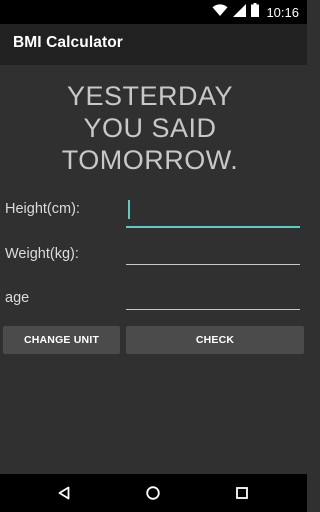  What do you see at coordinates (42, 254) in the screenshot?
I see `weight-label: Weight(kg):` at bounding box center [42, 254].